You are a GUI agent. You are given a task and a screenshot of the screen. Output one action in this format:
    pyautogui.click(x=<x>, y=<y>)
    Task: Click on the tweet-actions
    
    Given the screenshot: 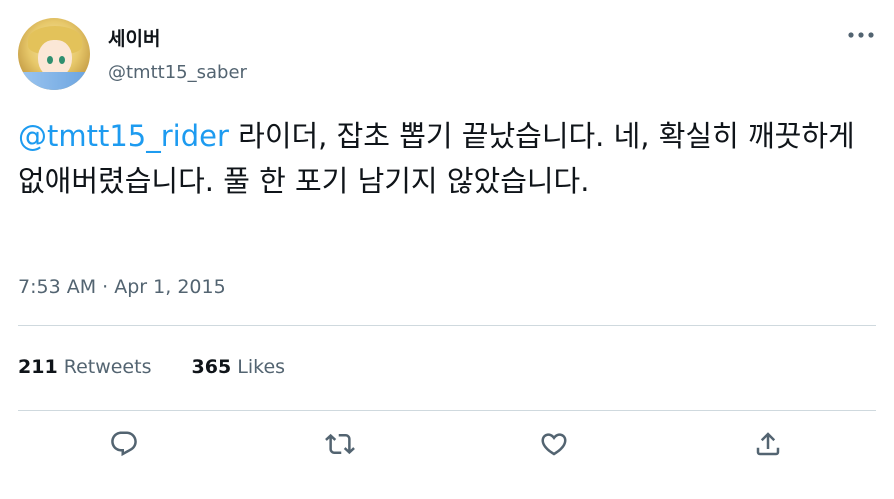 What is the action you would take?
    pyautogui.click(x=447, y=444)
    